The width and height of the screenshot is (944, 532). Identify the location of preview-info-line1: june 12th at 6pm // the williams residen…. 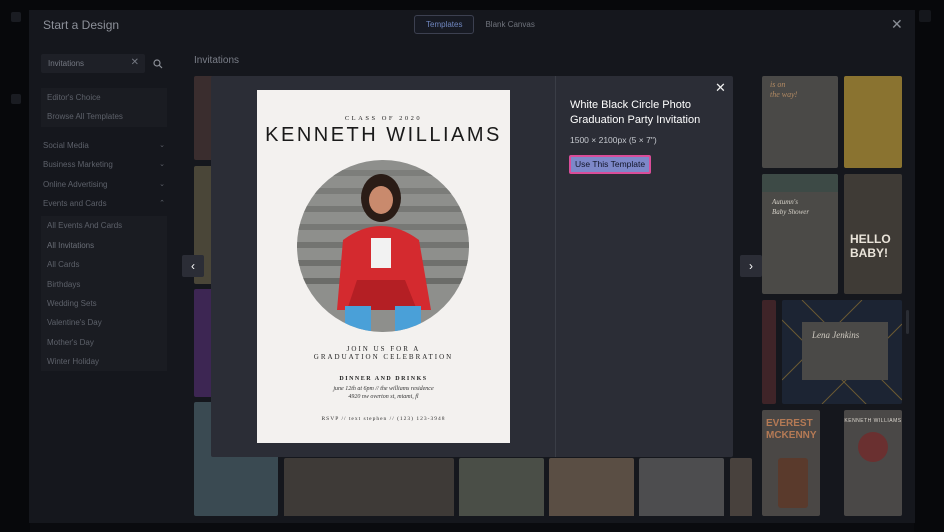
(383, 389).